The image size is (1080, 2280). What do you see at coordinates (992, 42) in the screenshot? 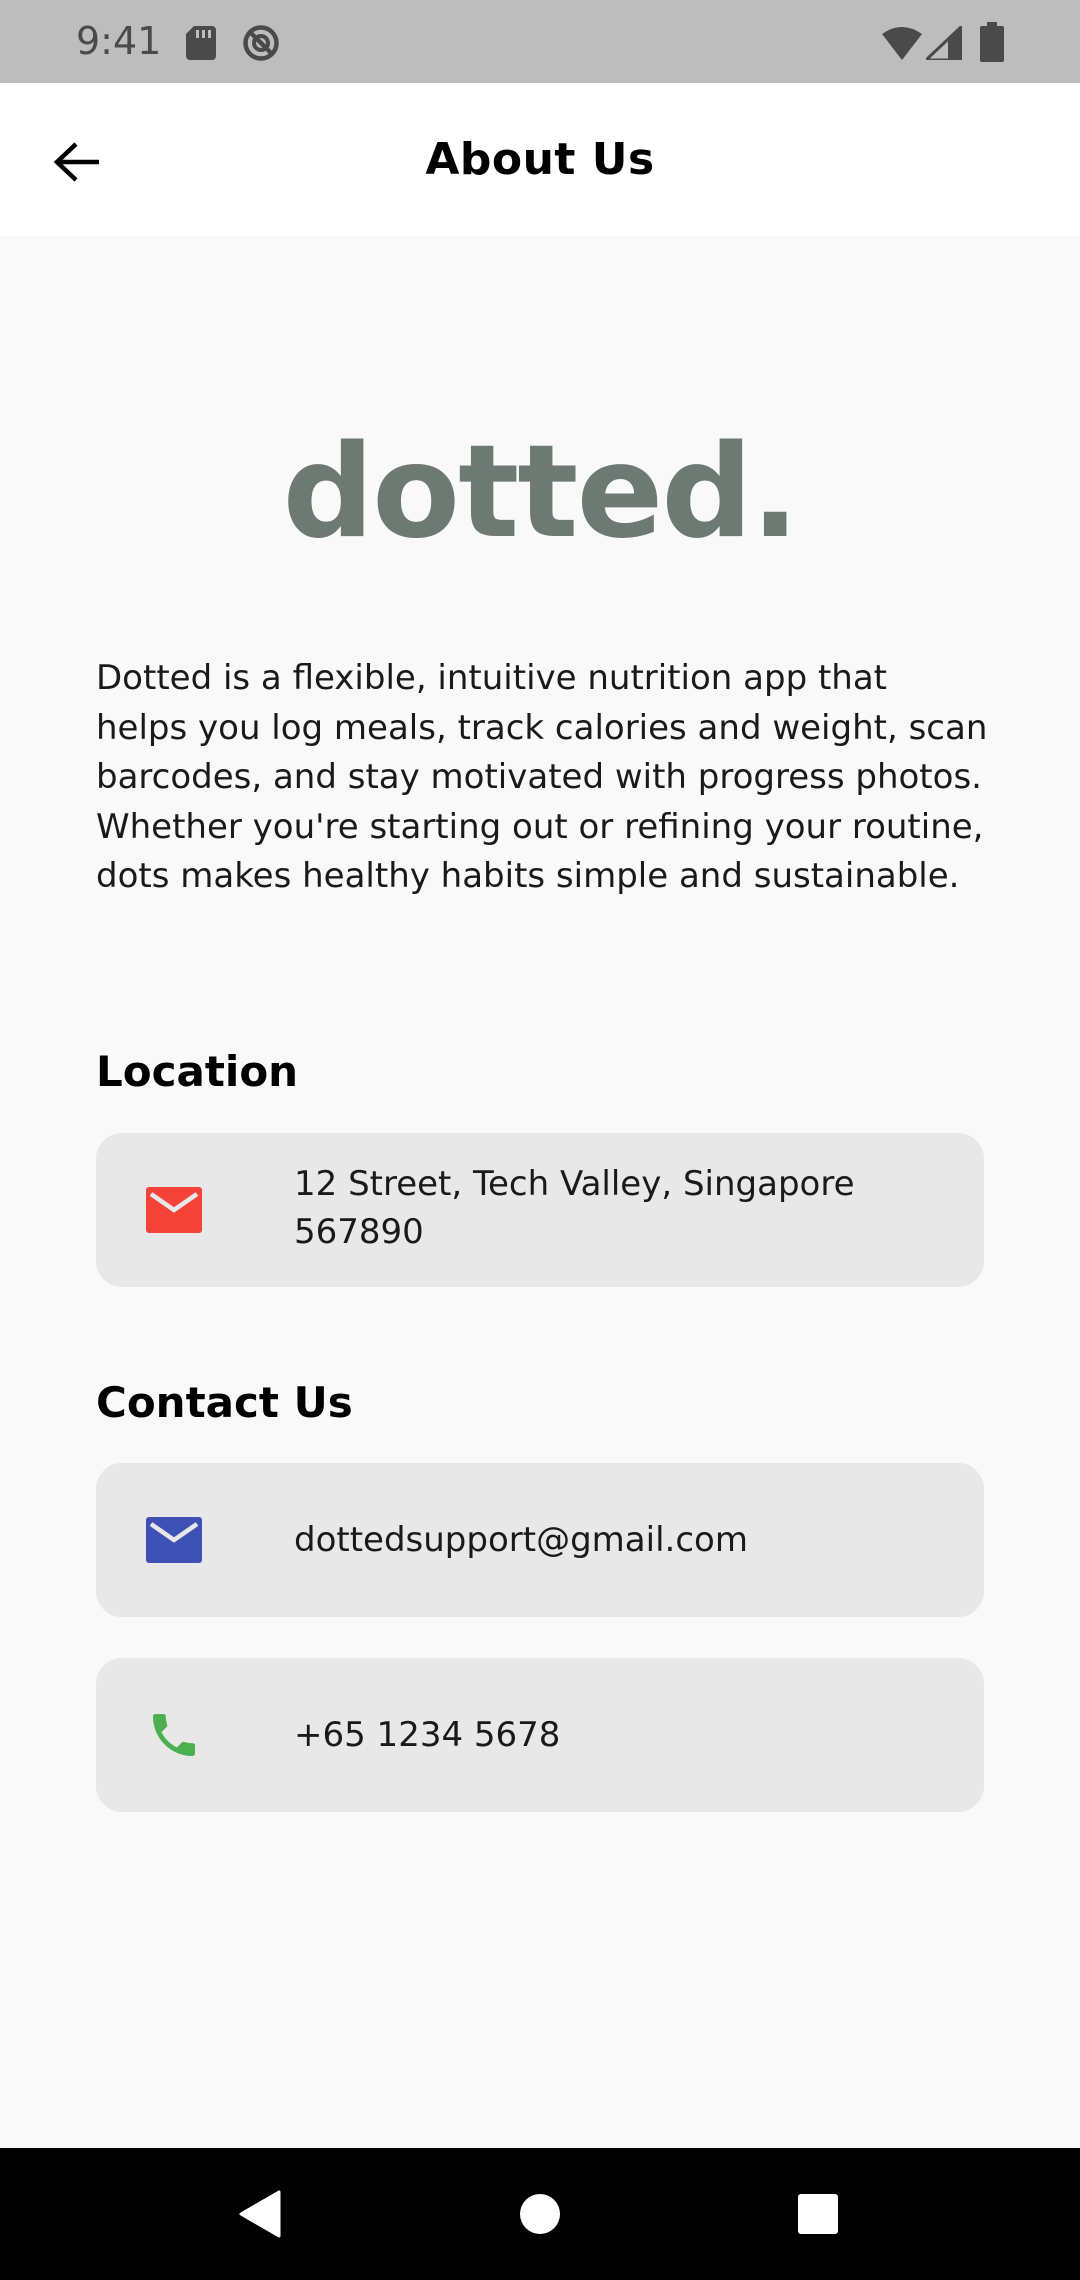
I see `battery-icon` at bounding box center [992, 42].